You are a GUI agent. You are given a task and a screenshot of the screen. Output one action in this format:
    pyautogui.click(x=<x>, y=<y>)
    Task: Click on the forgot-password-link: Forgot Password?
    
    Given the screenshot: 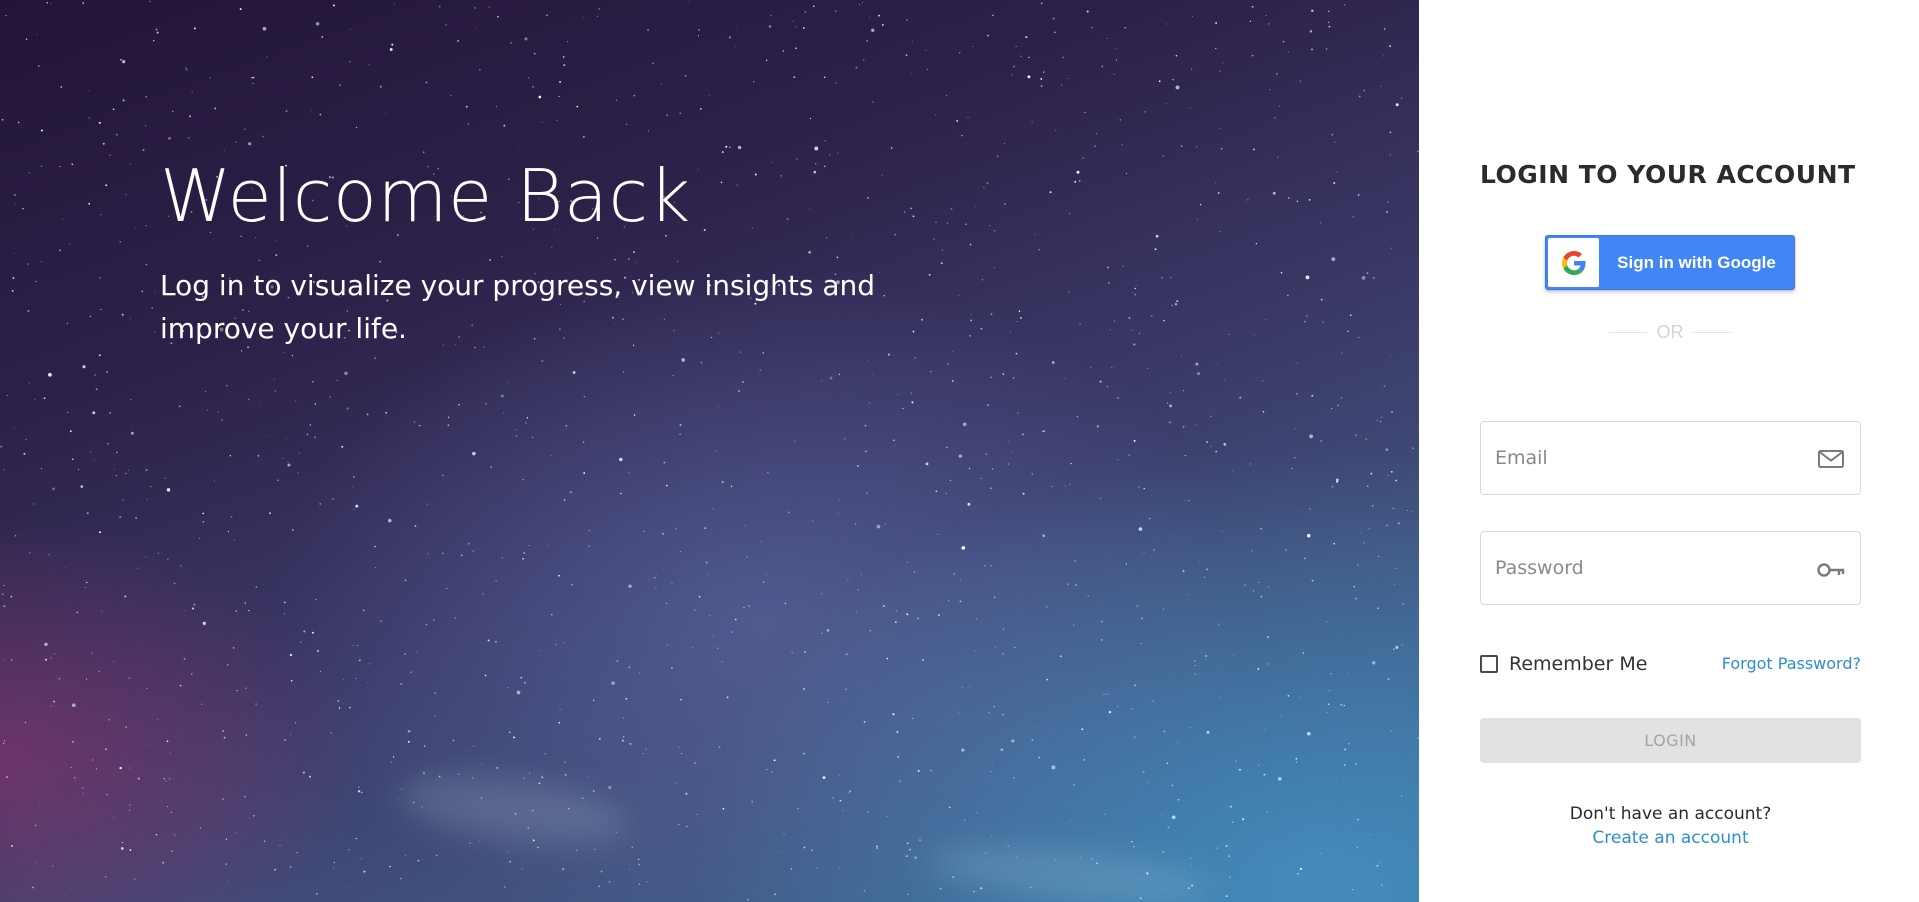 What is the action you would take?
    pyautogui.click(x=1791, y=664)
    